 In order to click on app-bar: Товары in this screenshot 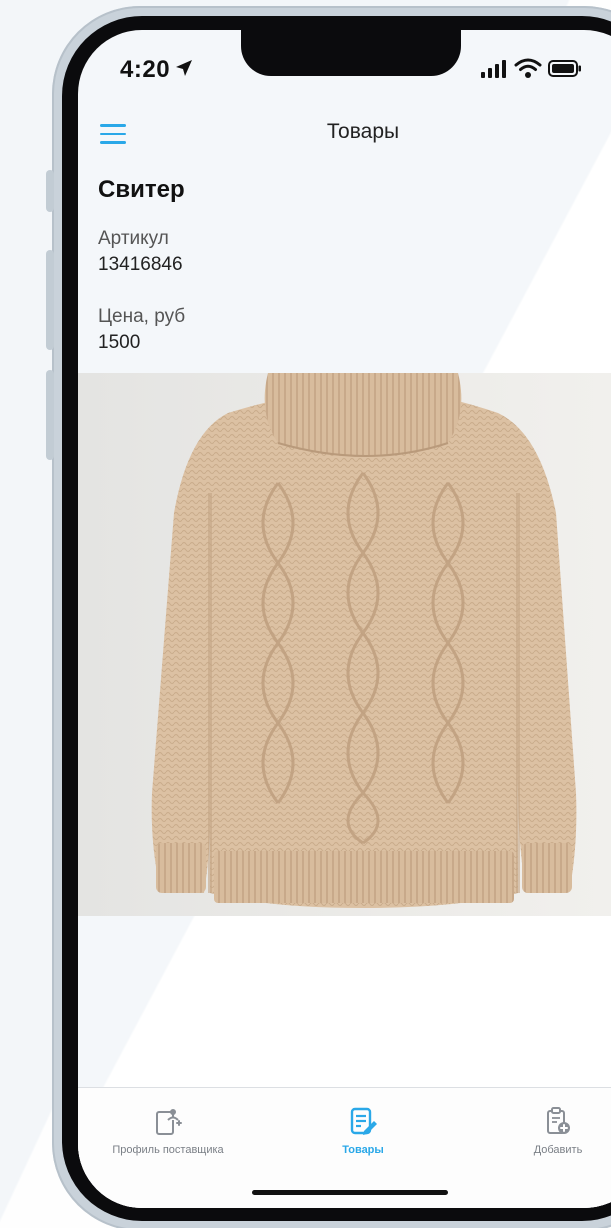, I will do `click(344, 140)`.